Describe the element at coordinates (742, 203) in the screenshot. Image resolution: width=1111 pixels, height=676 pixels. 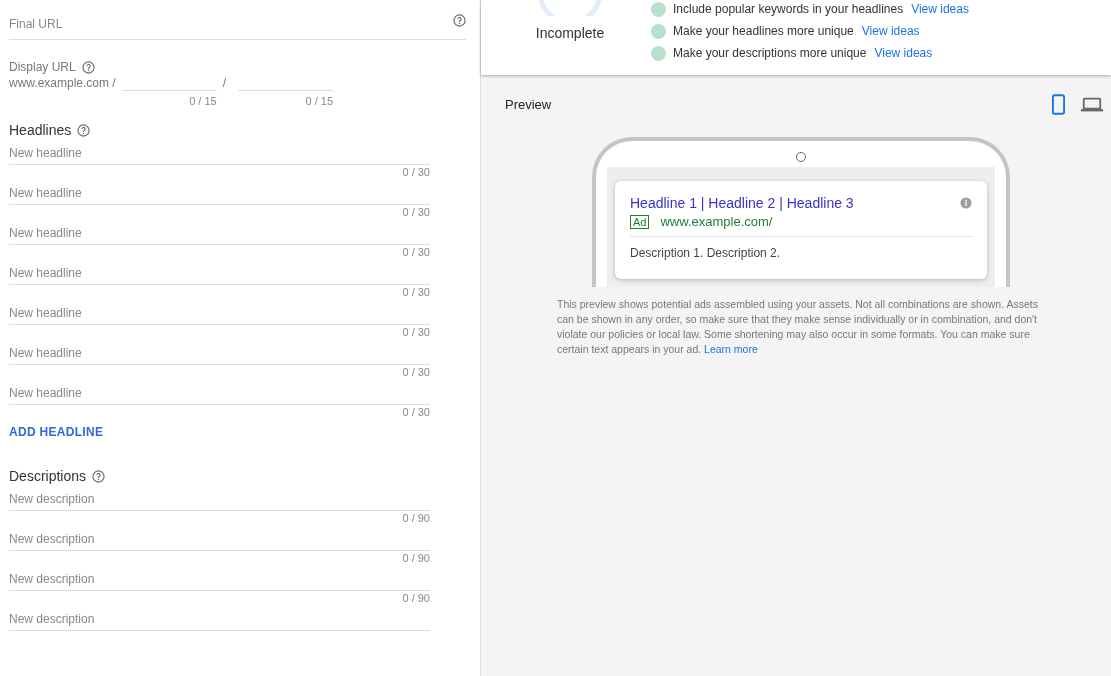
I see `ad-headline: Headline 1 | Headline 2 | Headline 3` at that location.